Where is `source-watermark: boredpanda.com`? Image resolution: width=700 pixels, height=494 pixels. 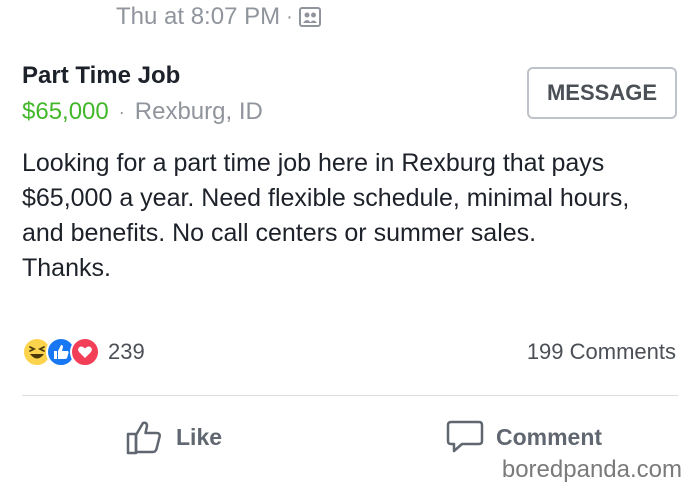
source-watermark: boredpanda.com is located at coordinates (591, 469).